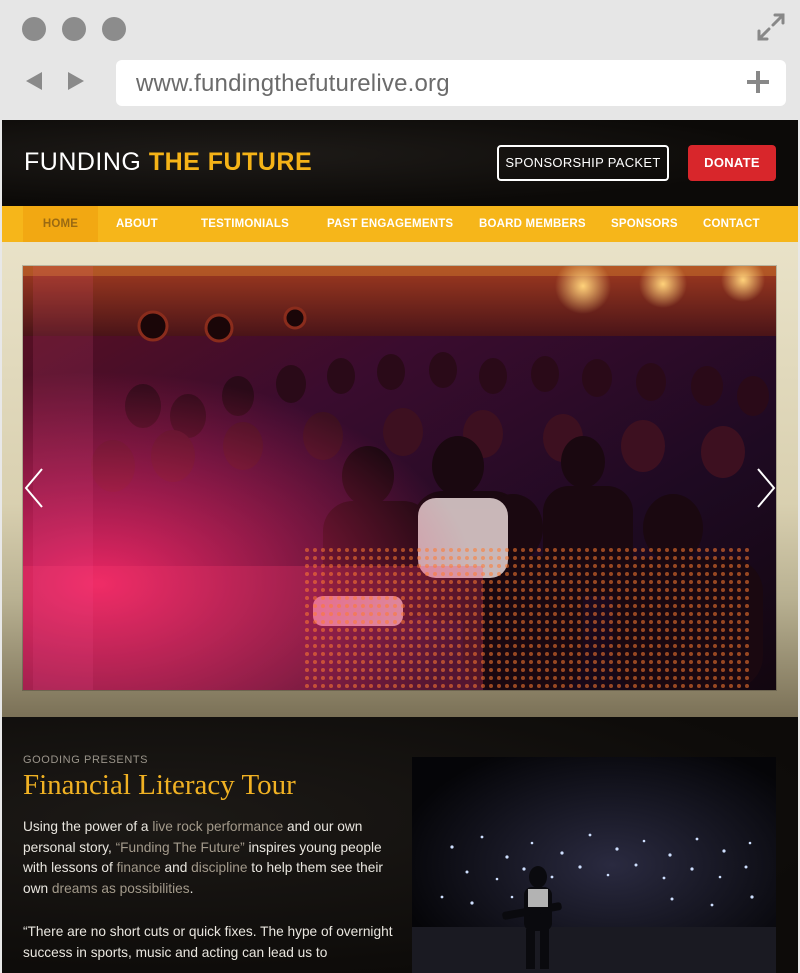  What do you see at coordinates (159, 785) in the screenshot?
I see `section-title: Financial Literacy Tour` at bounding box center [159, 785].